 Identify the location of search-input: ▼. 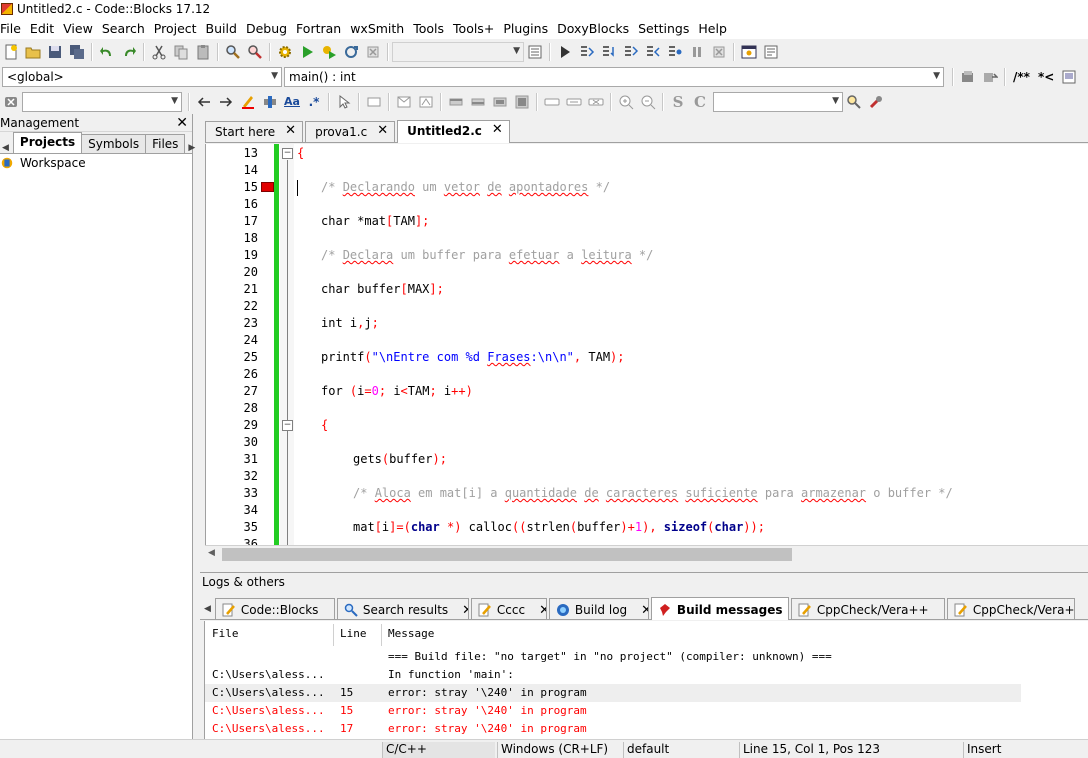
(102, 101).